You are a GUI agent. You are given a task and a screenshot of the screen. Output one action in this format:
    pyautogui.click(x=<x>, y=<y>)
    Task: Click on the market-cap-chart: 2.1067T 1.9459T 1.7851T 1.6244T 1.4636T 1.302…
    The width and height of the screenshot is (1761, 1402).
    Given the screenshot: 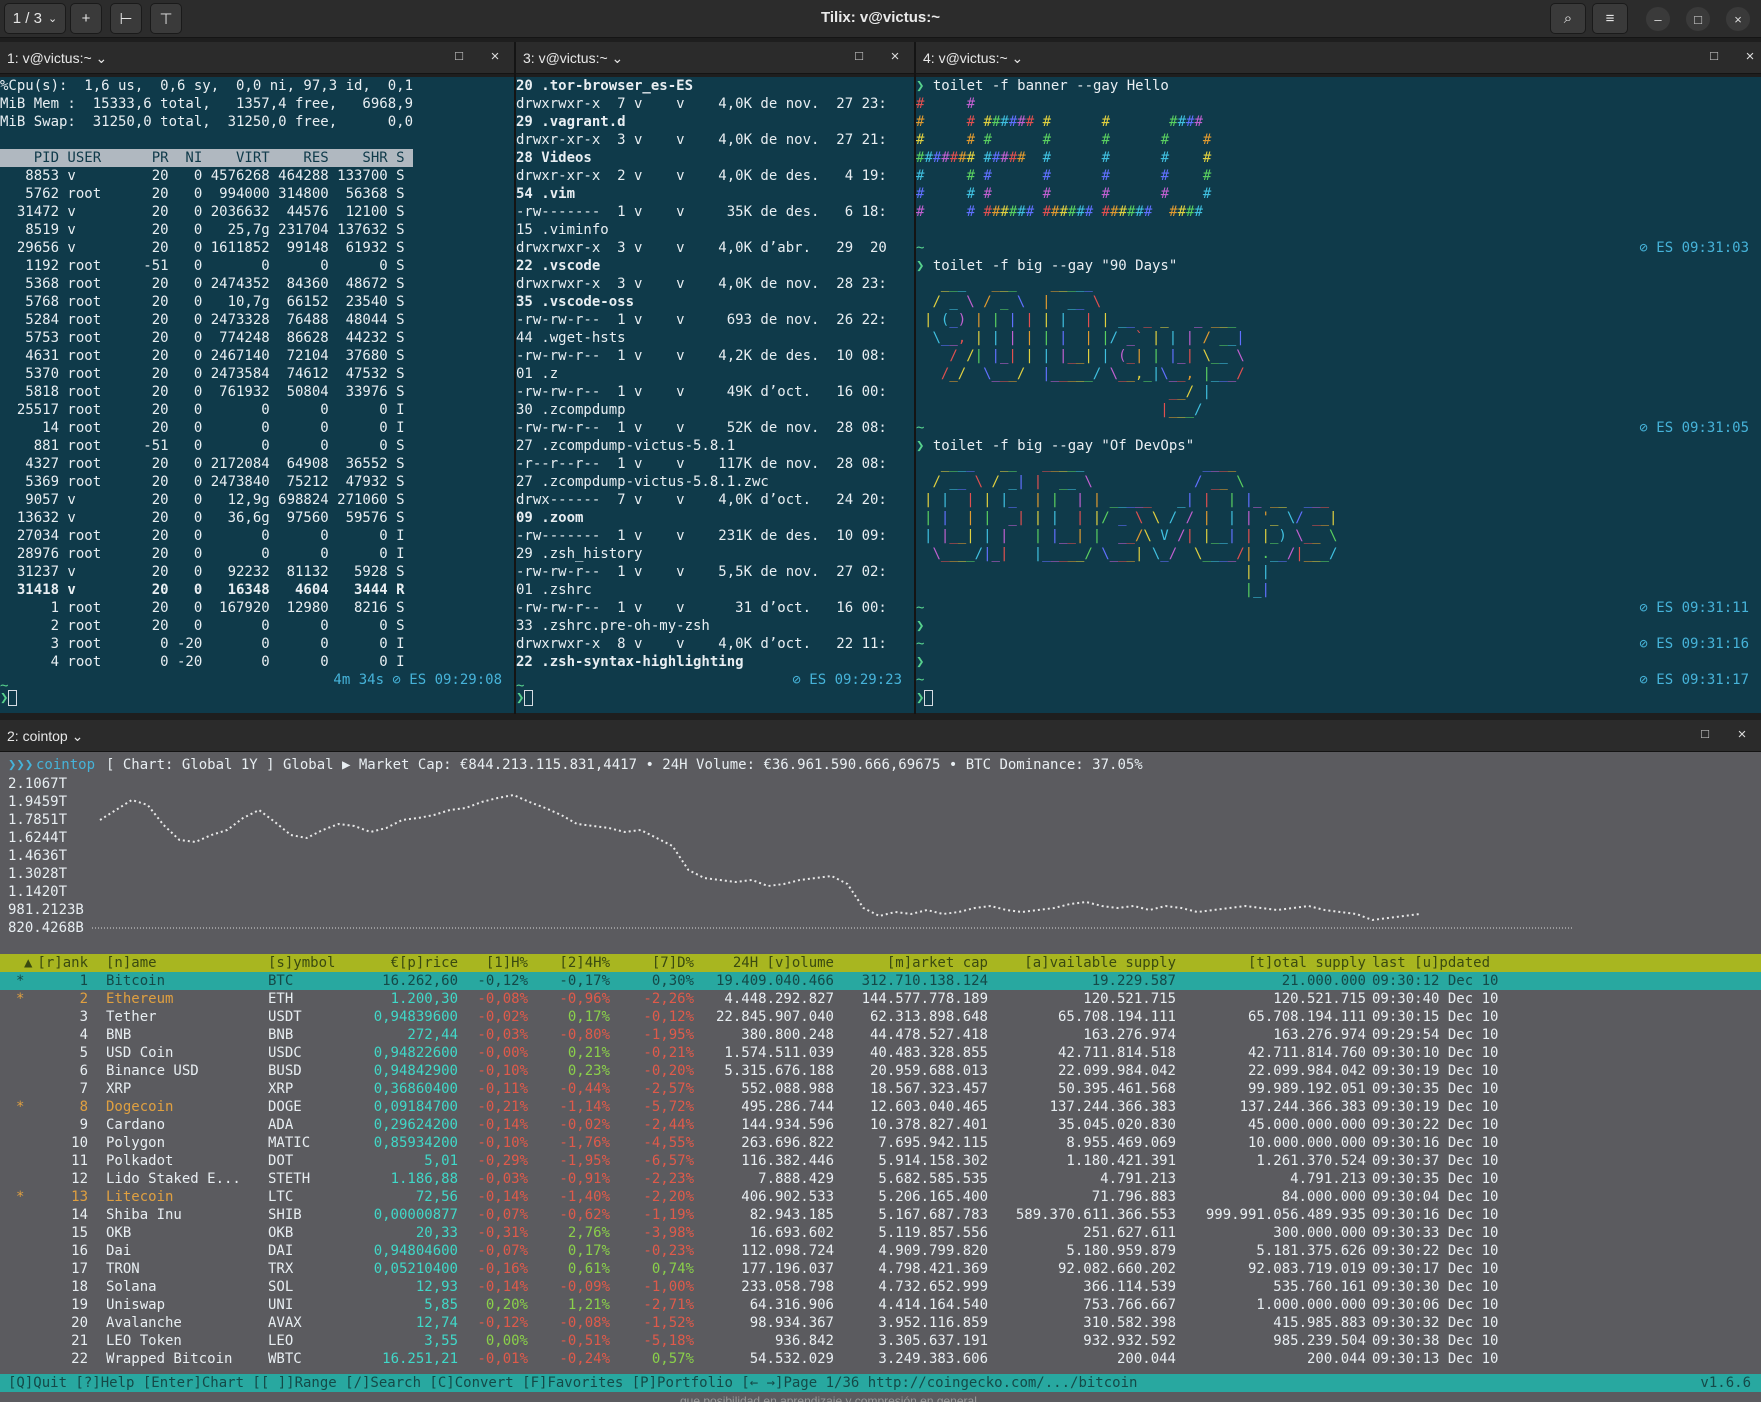 What is the action you would take?
    pyautogui.click(x=880, y=854)
    